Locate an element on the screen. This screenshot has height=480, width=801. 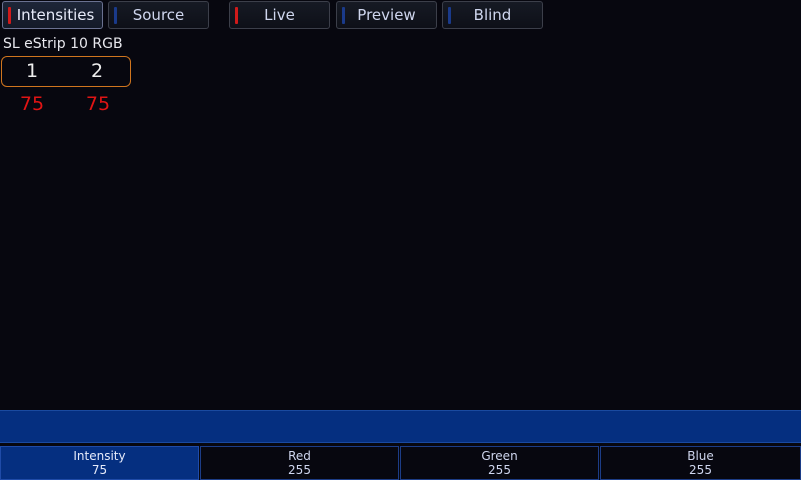
tab-indicator-intensities is located at coordinates (9, 15).